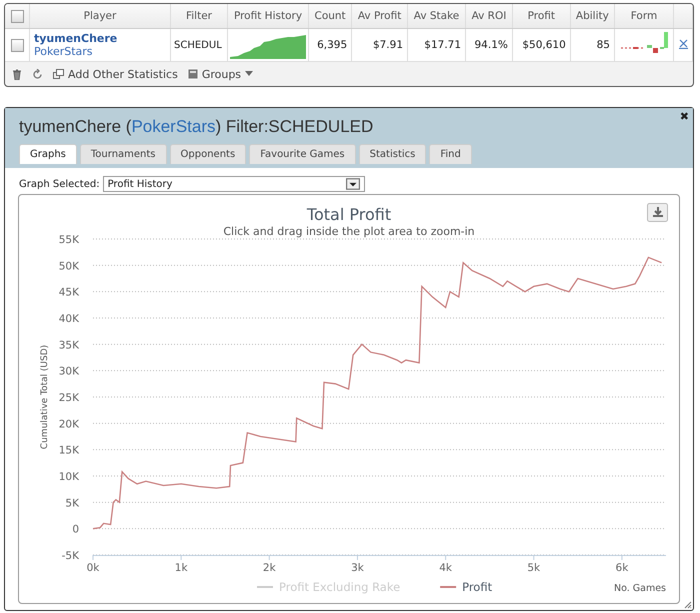 This screenshot has width=700, height=613. Describe the element at coordinates (387, 45) in the screenshot. I see `table-cell: $7.91` at that location.